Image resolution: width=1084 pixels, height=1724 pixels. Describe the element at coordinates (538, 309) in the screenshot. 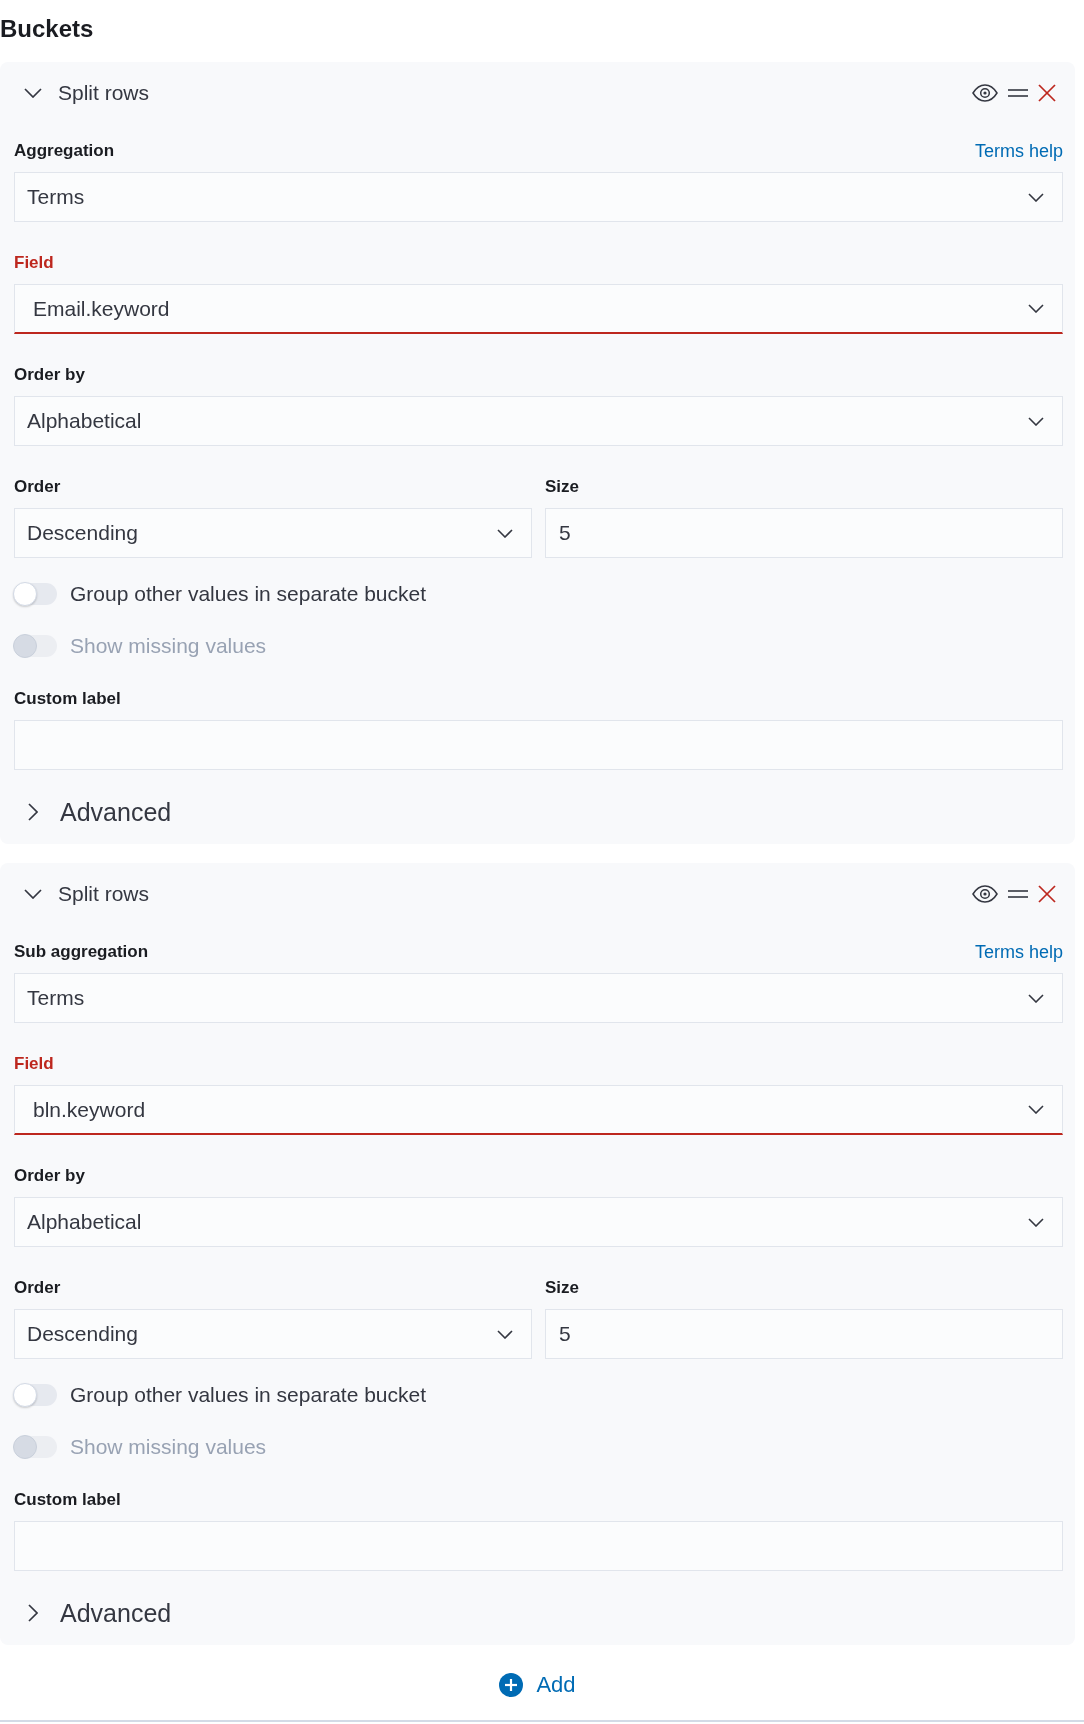

I see `combo-box: Email.keyword` at that location.